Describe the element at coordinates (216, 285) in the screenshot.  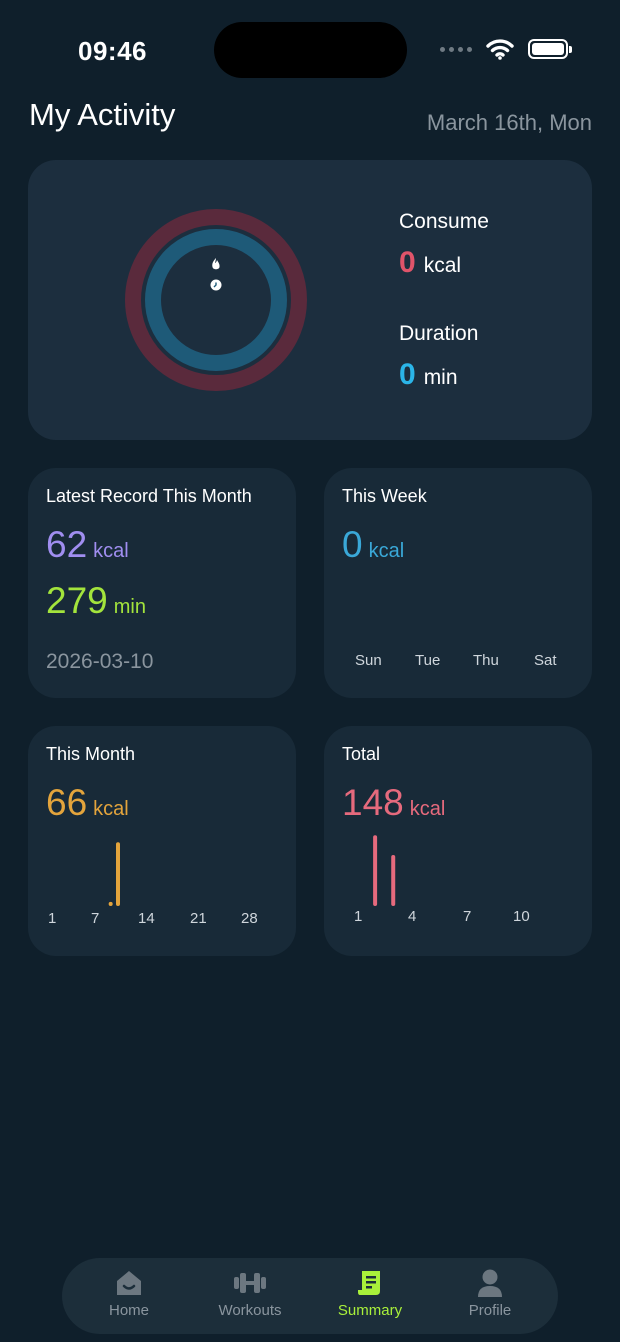
I see `clock-icon` at that location.